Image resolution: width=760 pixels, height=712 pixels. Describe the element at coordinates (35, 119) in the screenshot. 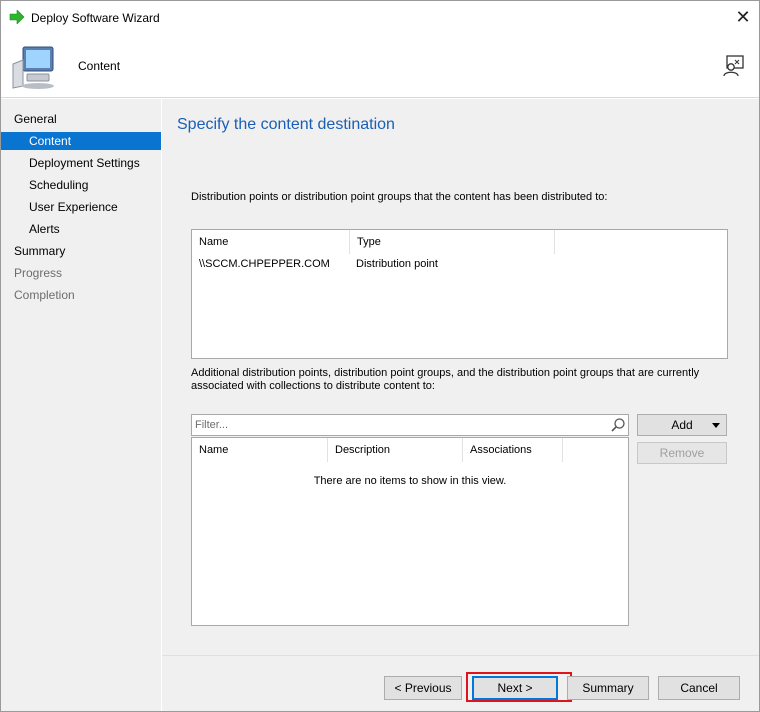

I see `sidebar-item-label: General` at that location.